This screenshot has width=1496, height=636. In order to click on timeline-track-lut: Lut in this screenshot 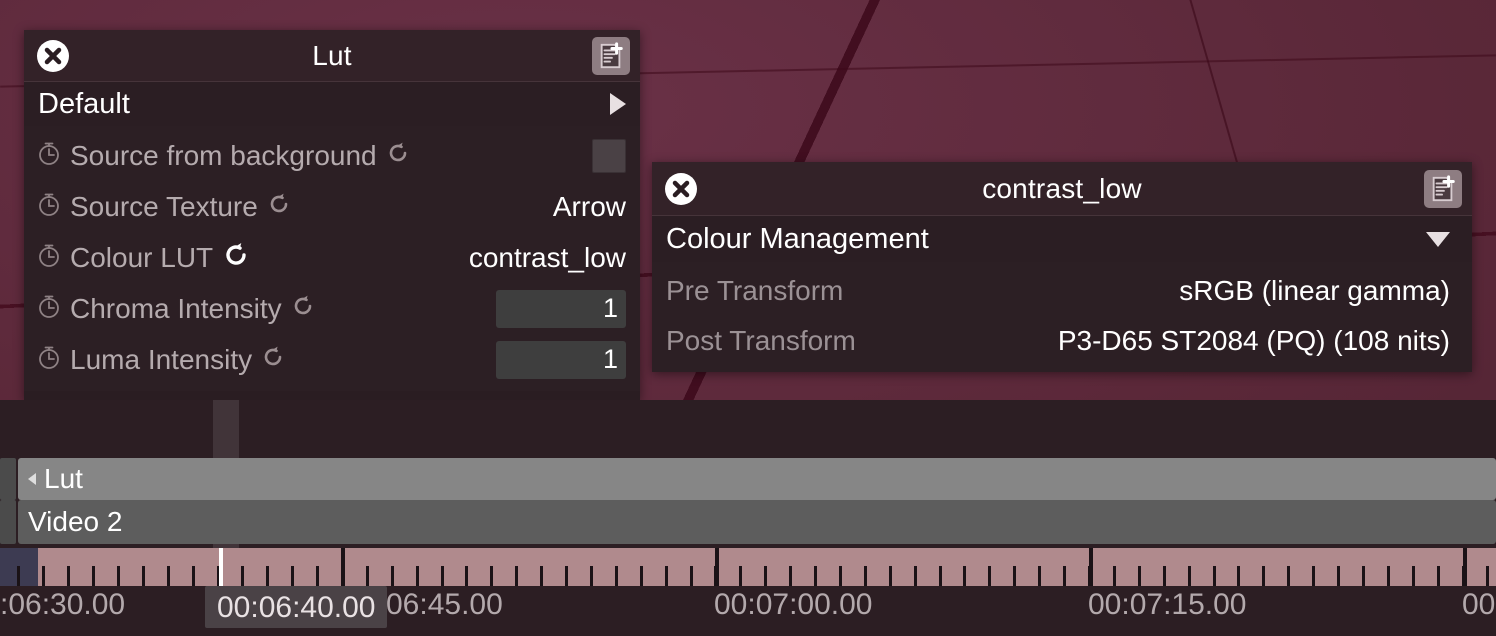, I will do `click(748, 479)`.